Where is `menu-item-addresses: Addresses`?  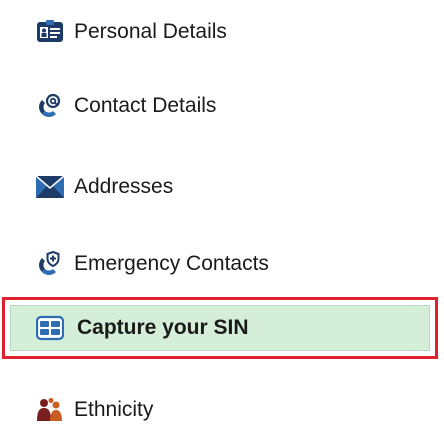
menu-item-addresses: Addresses is located at coordinates (222, 187).